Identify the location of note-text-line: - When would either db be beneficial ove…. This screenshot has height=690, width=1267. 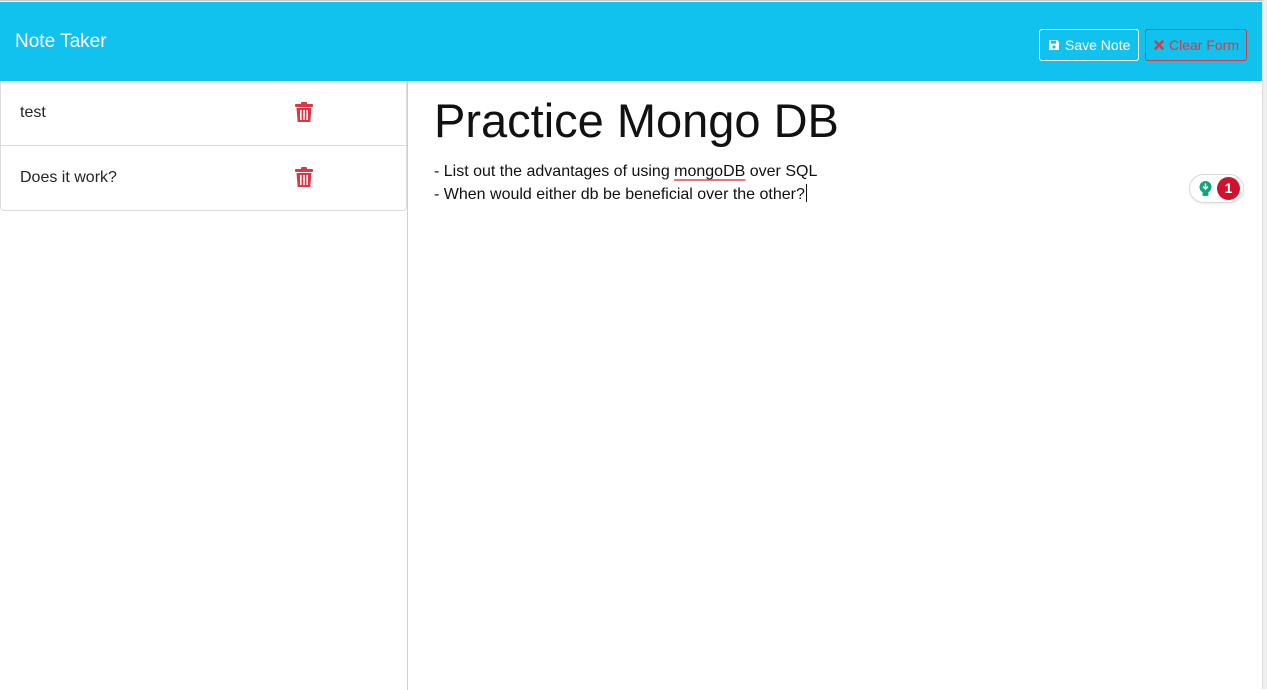
(625, 194).